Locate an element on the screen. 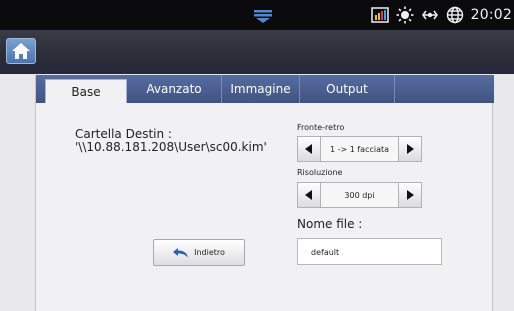 This screenshot has width=514, height=311. back-button: Indietro is located at coordinates (199, 252).